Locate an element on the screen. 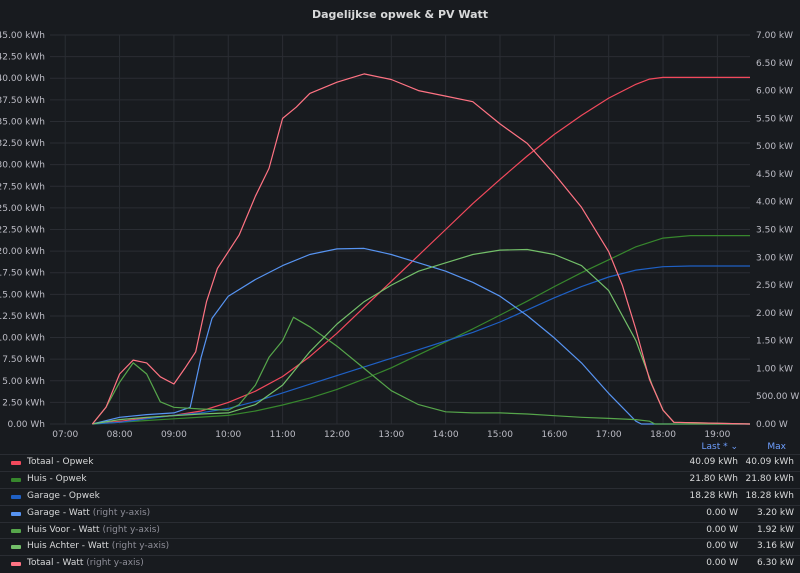 This screenshot has height=573, width=800. right-y-tick-label: 4.50 kW is located at coordinates (774, 175).